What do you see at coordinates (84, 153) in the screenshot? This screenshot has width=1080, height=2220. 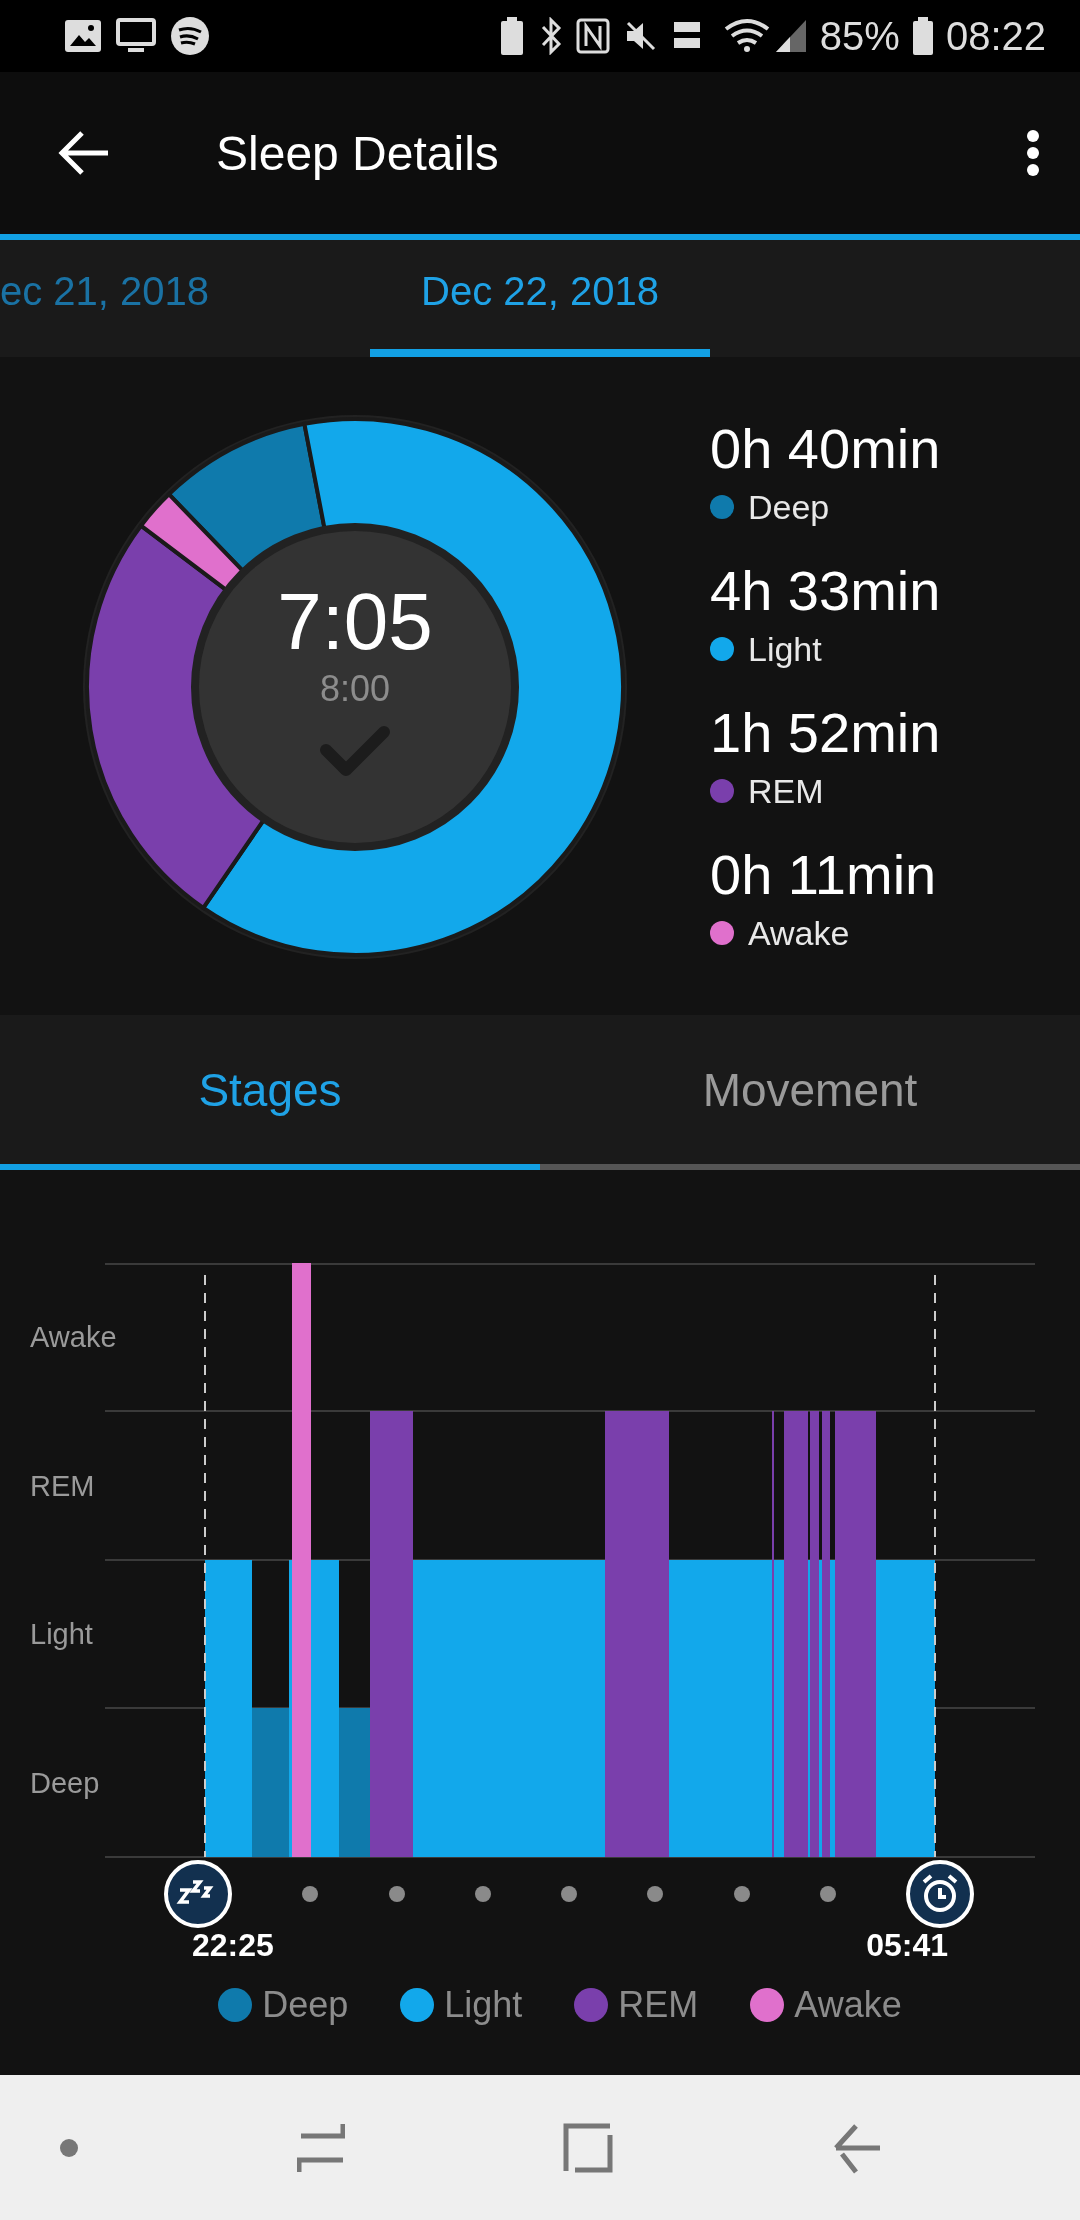 I see `back-button` at bounding box center [84, 153].